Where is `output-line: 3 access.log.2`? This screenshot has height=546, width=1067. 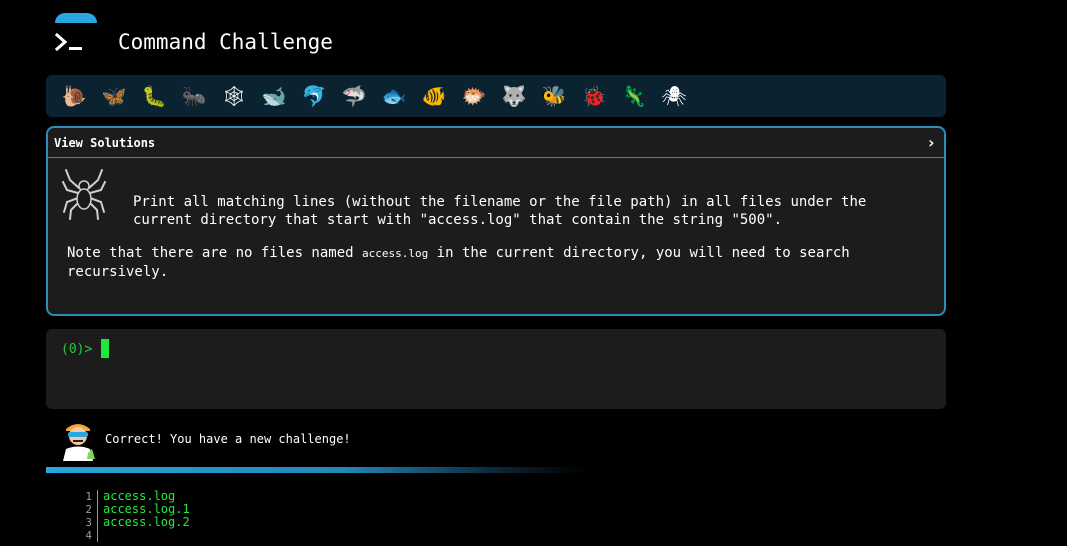
output-line: 3 access.log.2 is located at coordinates (130, 522).